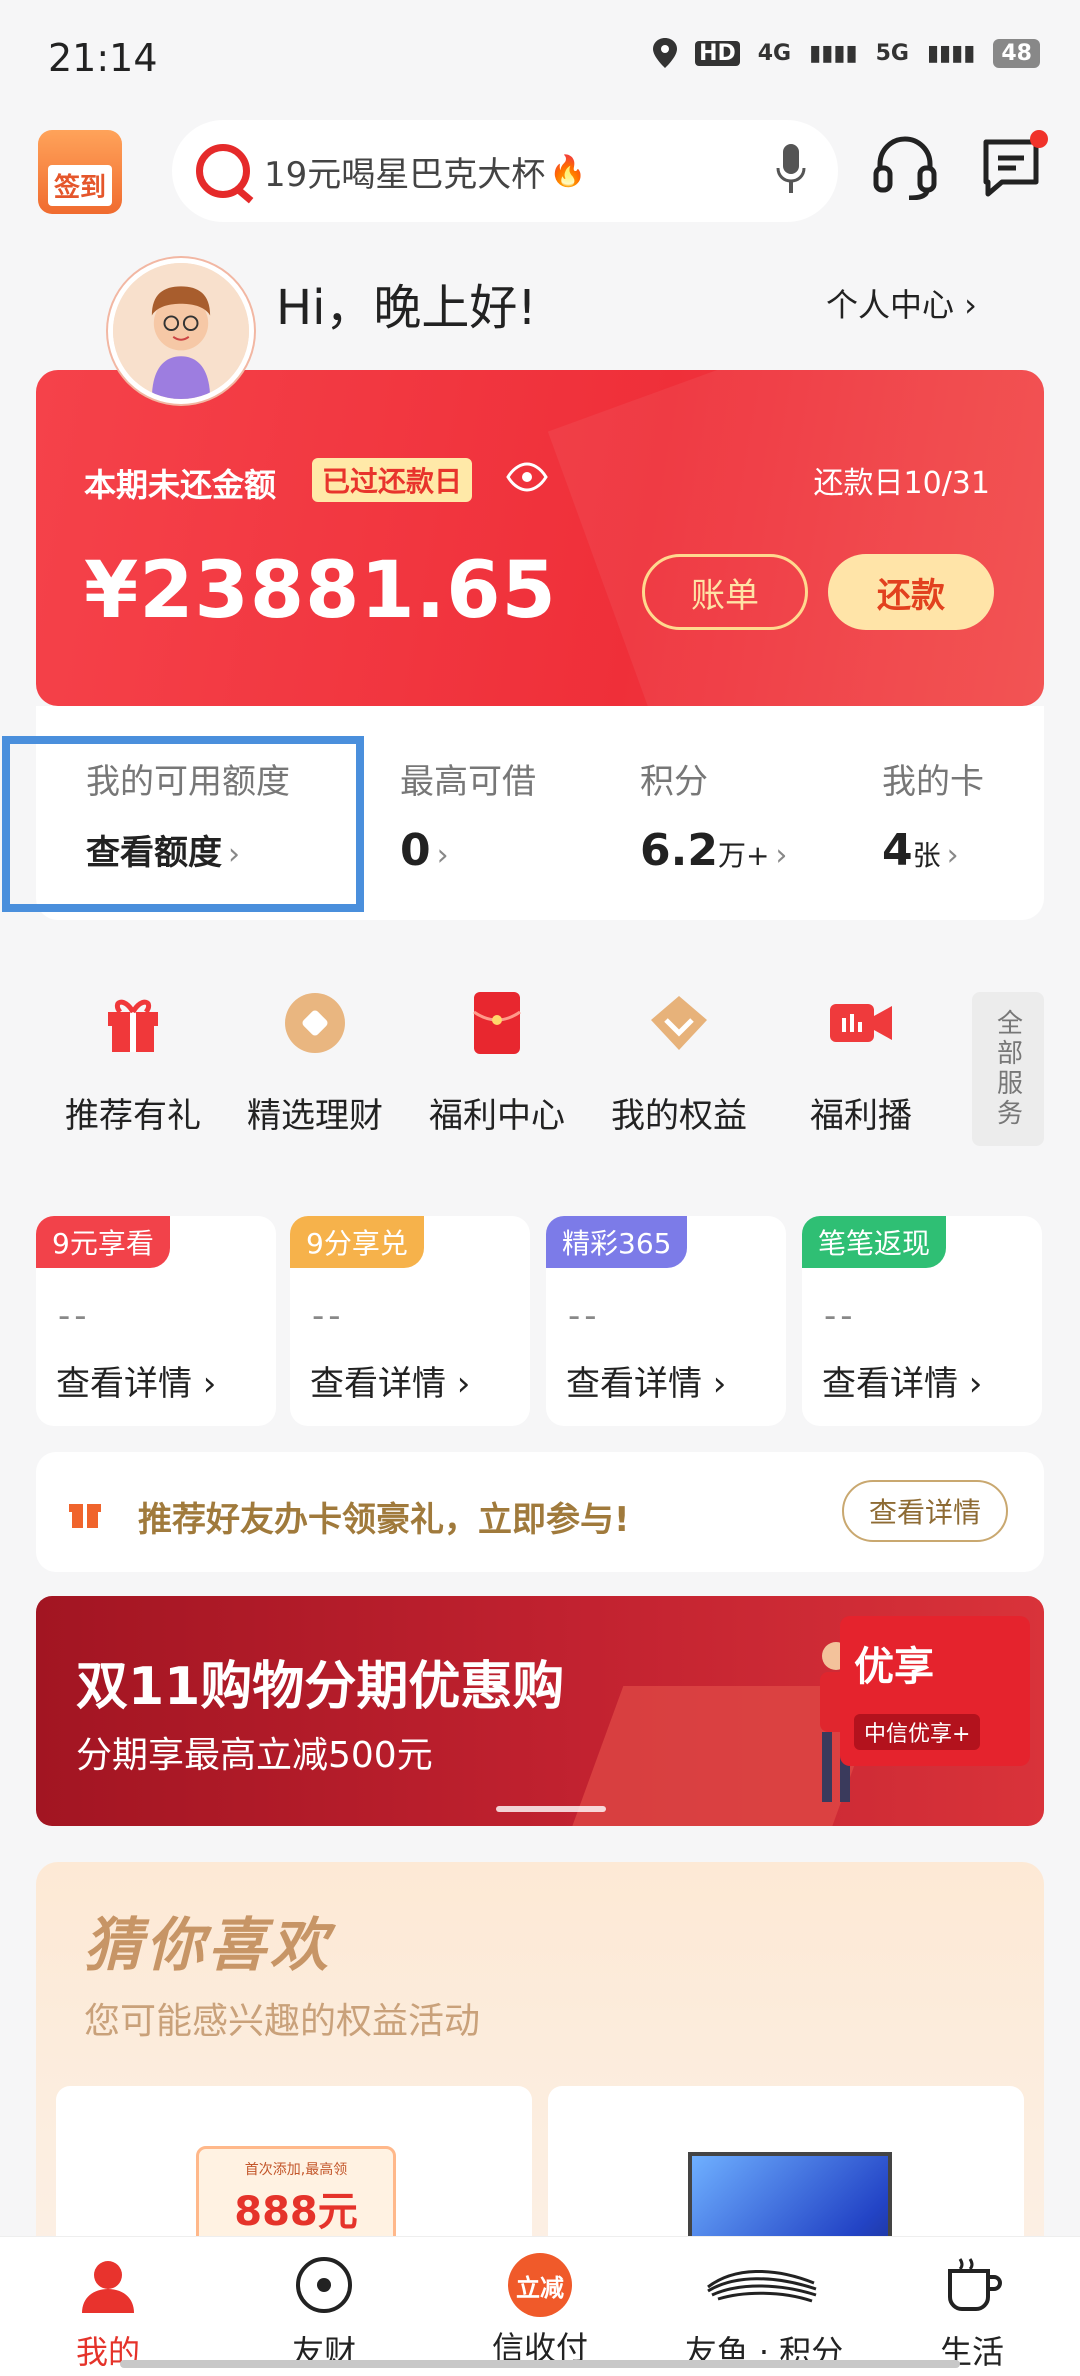 This screenshot has height=2376, width=1080. Describe the element at coordinates (743, 855) in the screenshot. I see `stat-unit: 万+` at that location.